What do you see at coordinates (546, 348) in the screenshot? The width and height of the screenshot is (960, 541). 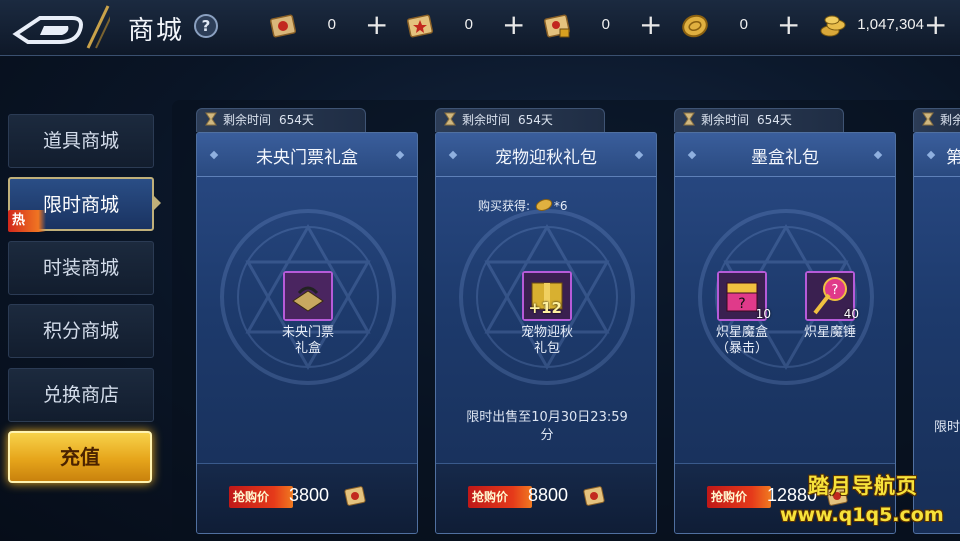 I see `item-name-line2: 礼包` at bounding box center [546, 348].